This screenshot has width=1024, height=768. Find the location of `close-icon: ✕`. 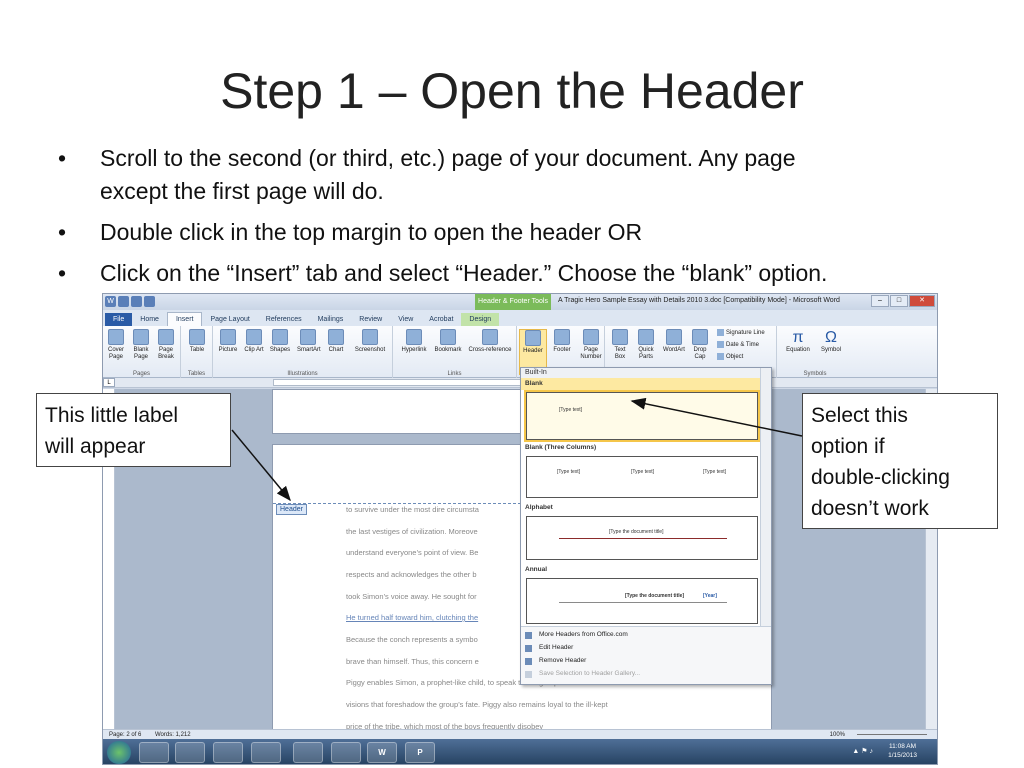

close-icon: ✕ is located at coordinates (922, 301).